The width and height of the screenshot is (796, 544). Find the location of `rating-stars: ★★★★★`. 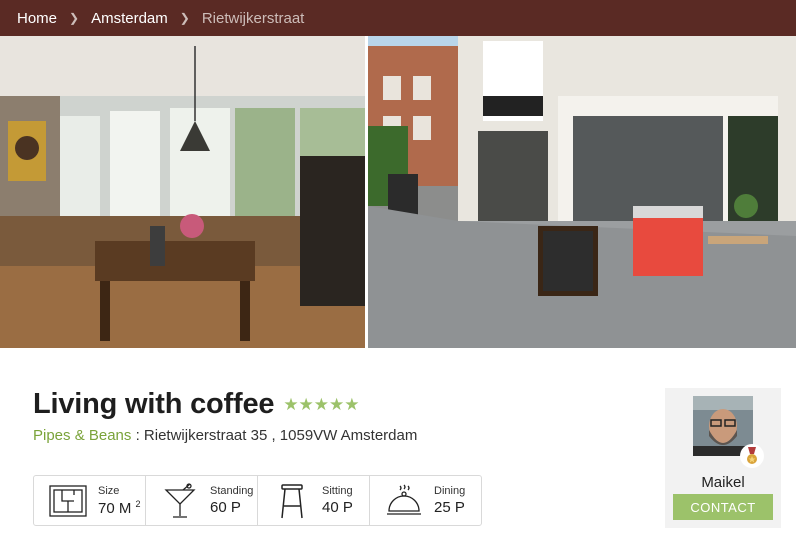

rating-stars: ★★★★★ is located at coordinates (321, 404).